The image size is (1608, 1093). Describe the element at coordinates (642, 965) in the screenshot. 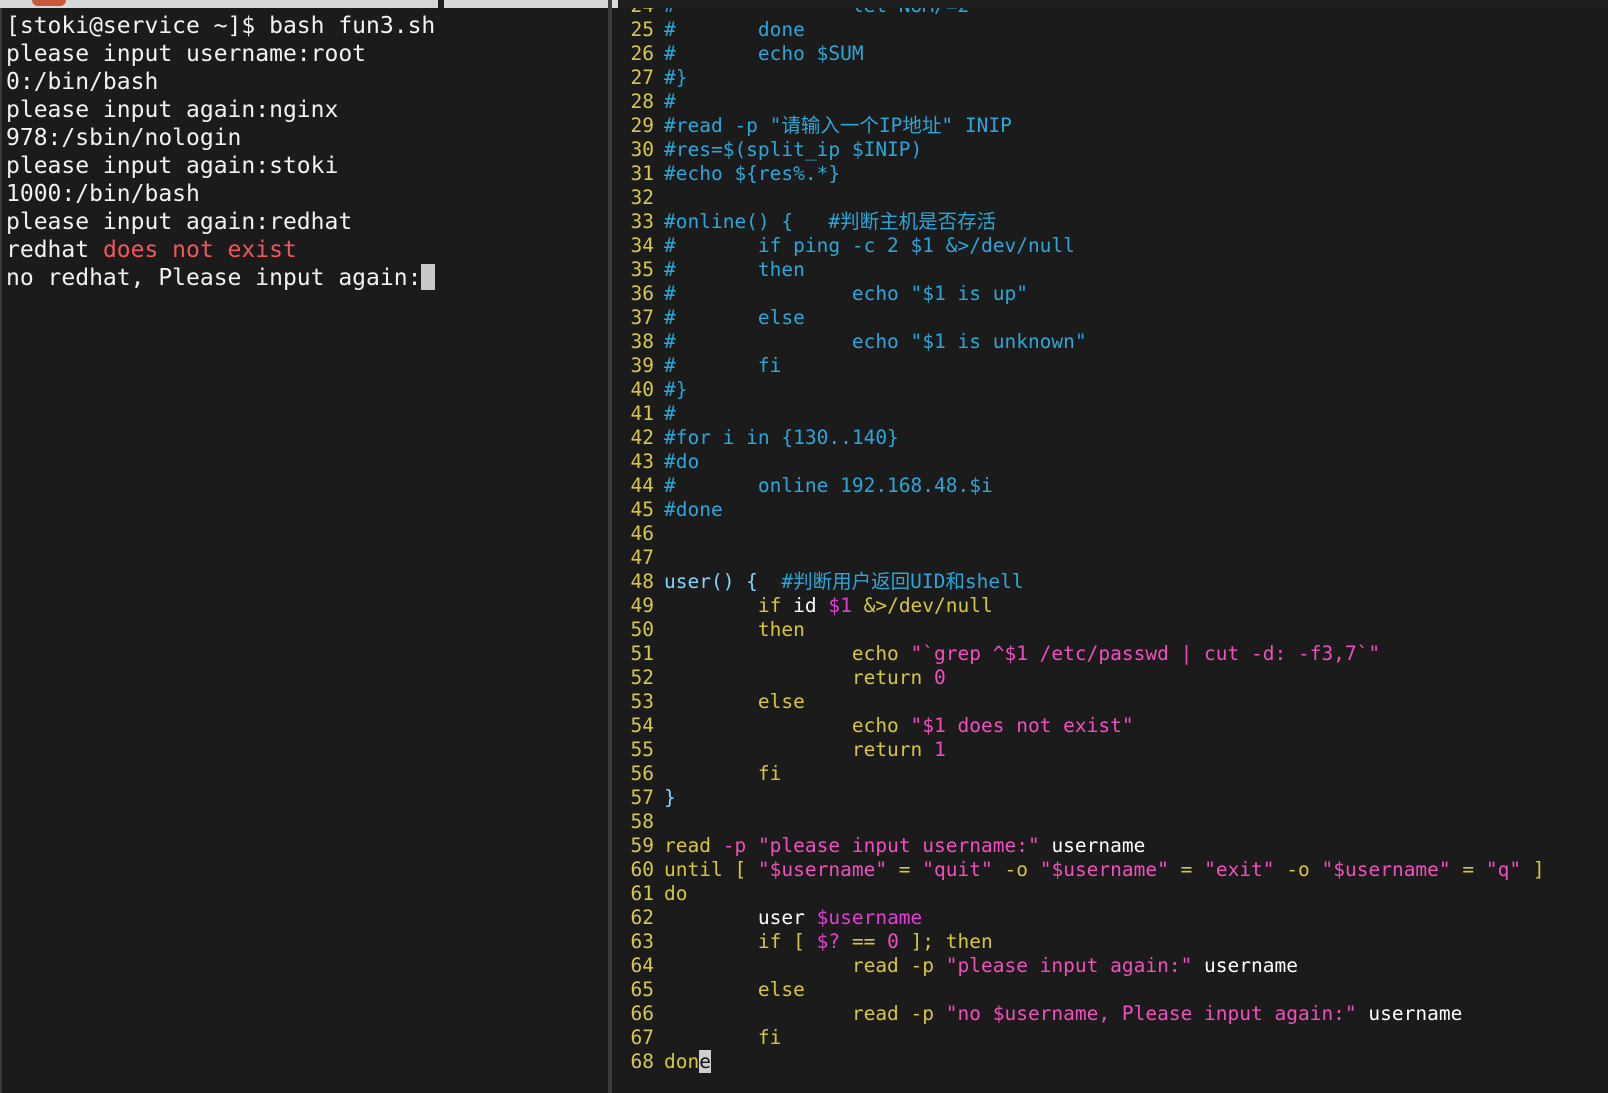

I see `line-number: 64` at that location.